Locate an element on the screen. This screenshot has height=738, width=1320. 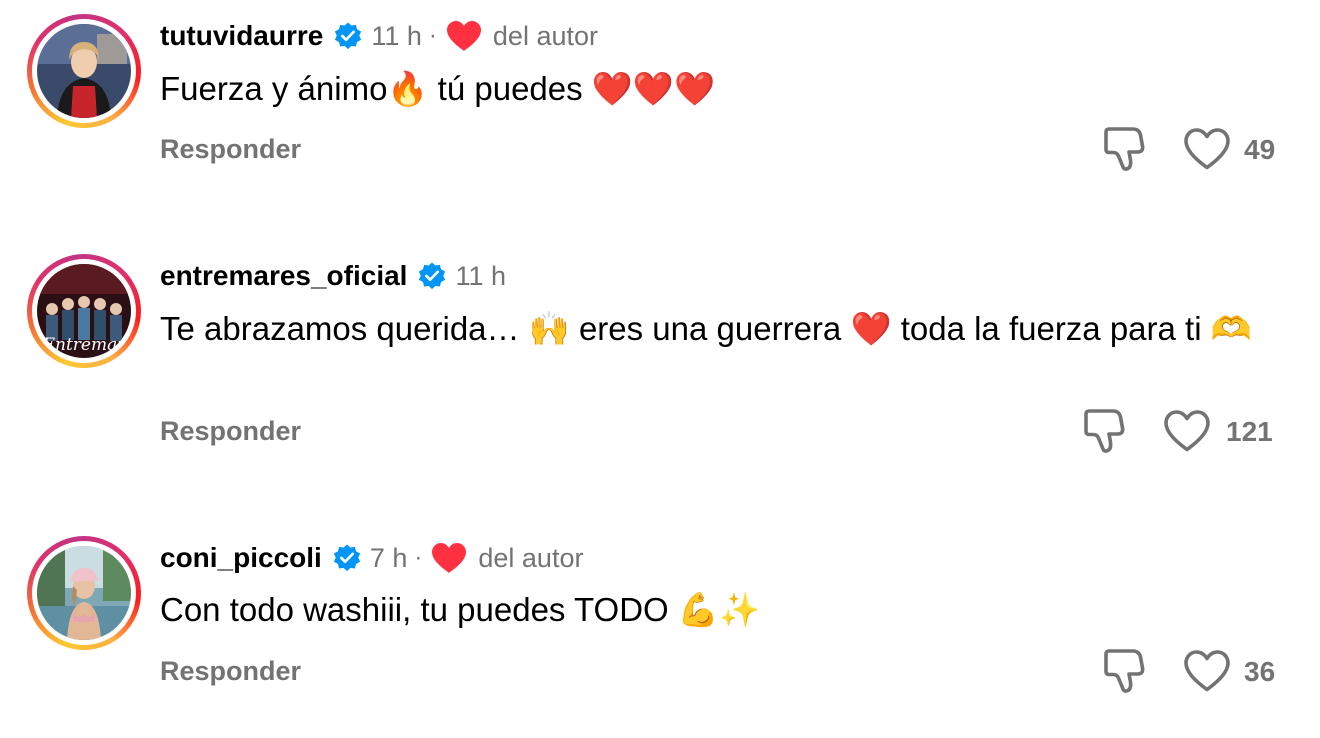
comment-meta: tutuvidaurre 11 h · del autor is located at coordinates (379, 36).